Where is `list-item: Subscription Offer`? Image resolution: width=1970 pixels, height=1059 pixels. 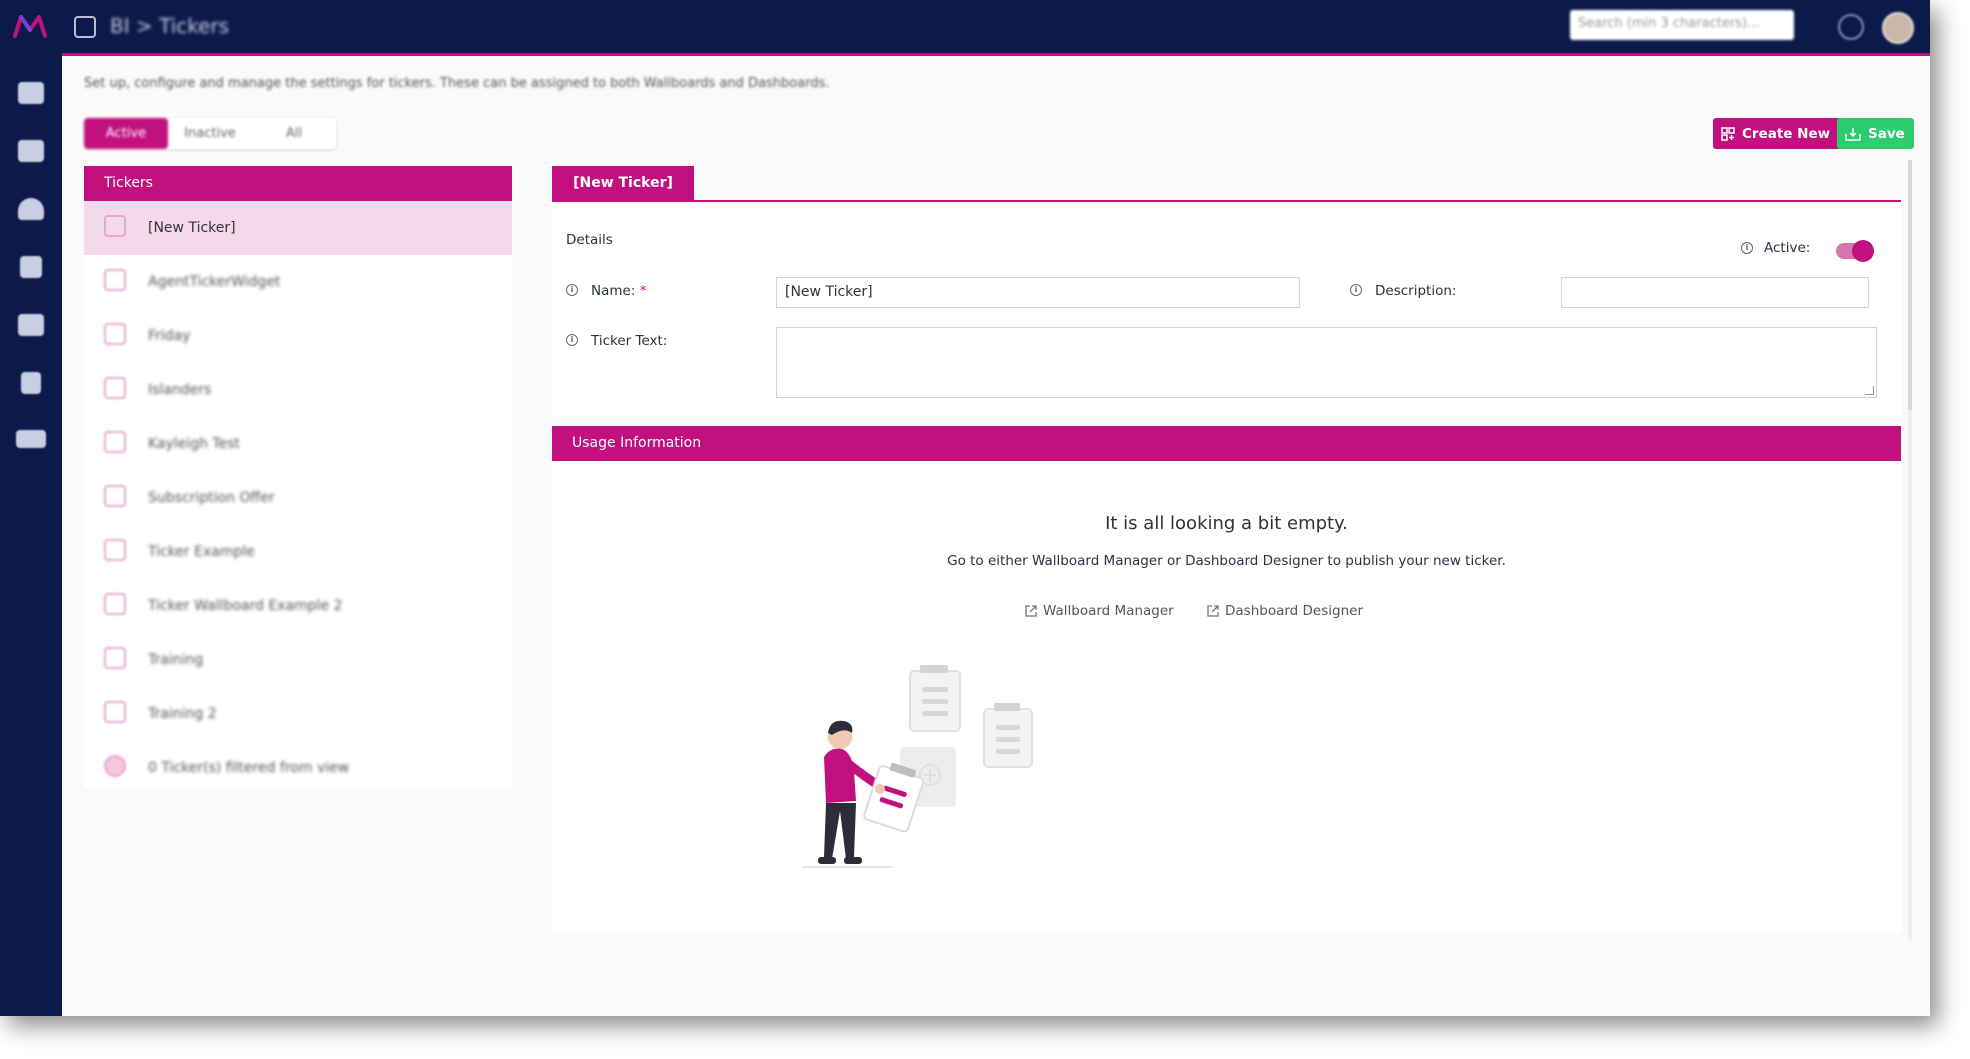
list-item: Subscription Offer is located at coordinates (298, 498).